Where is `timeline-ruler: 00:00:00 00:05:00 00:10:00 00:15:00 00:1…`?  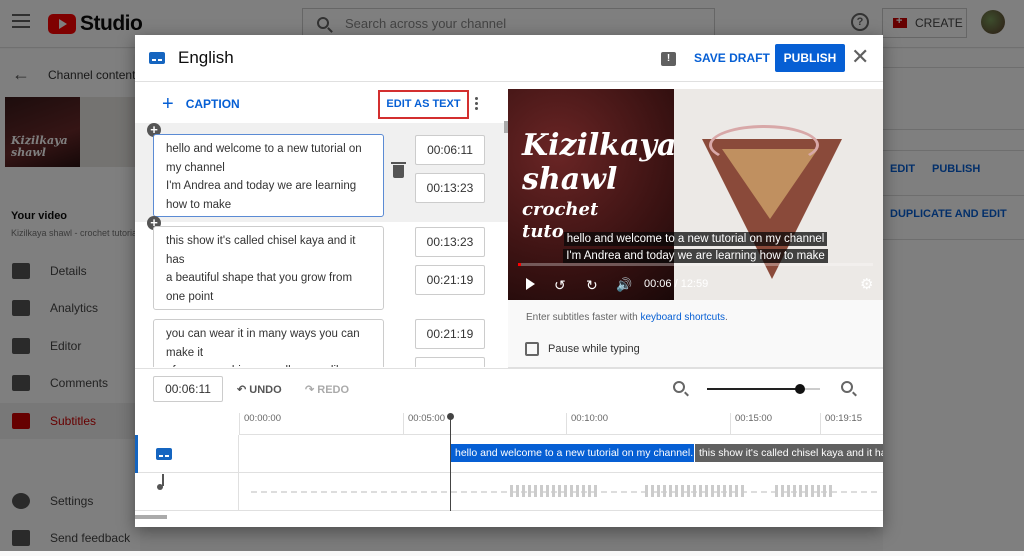
timeline-ruler: 00:00:00 00:05:00 00:10:00 00:15:00 00:1… is located at coordinates (561, 420).